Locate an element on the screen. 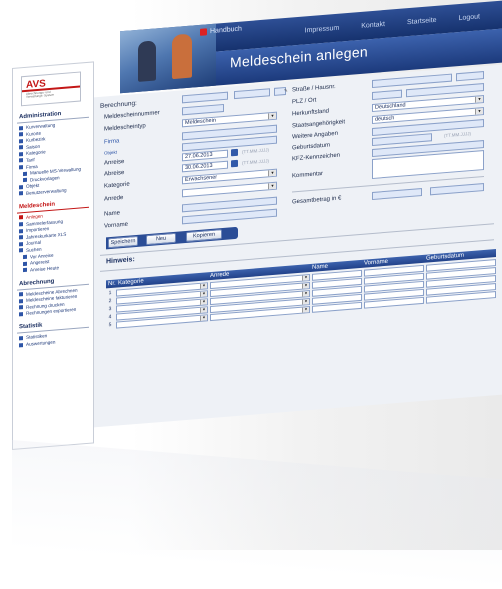  col-anrede: Anrede is located at coordinates (220, 275).